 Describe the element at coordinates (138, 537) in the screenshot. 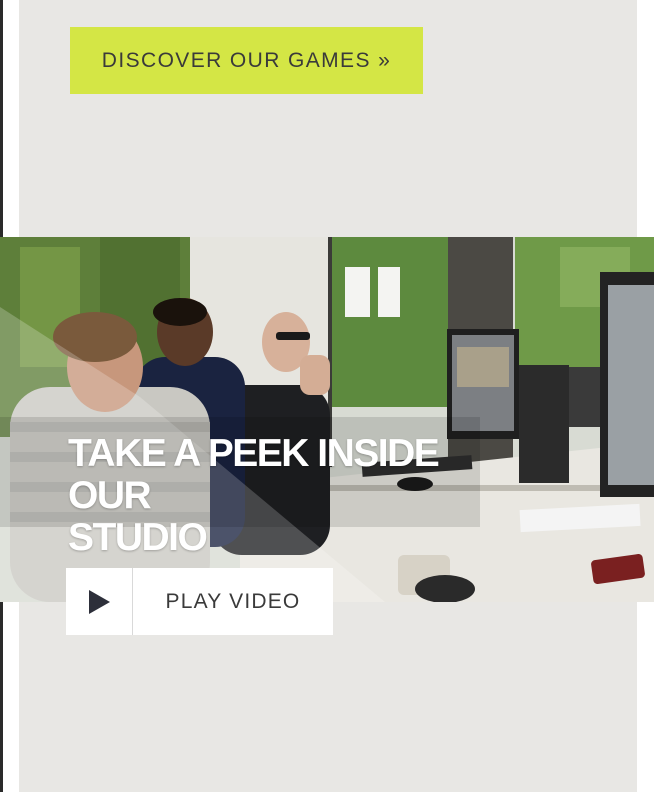

I see `headline-line-2: STUDIO` at that location.